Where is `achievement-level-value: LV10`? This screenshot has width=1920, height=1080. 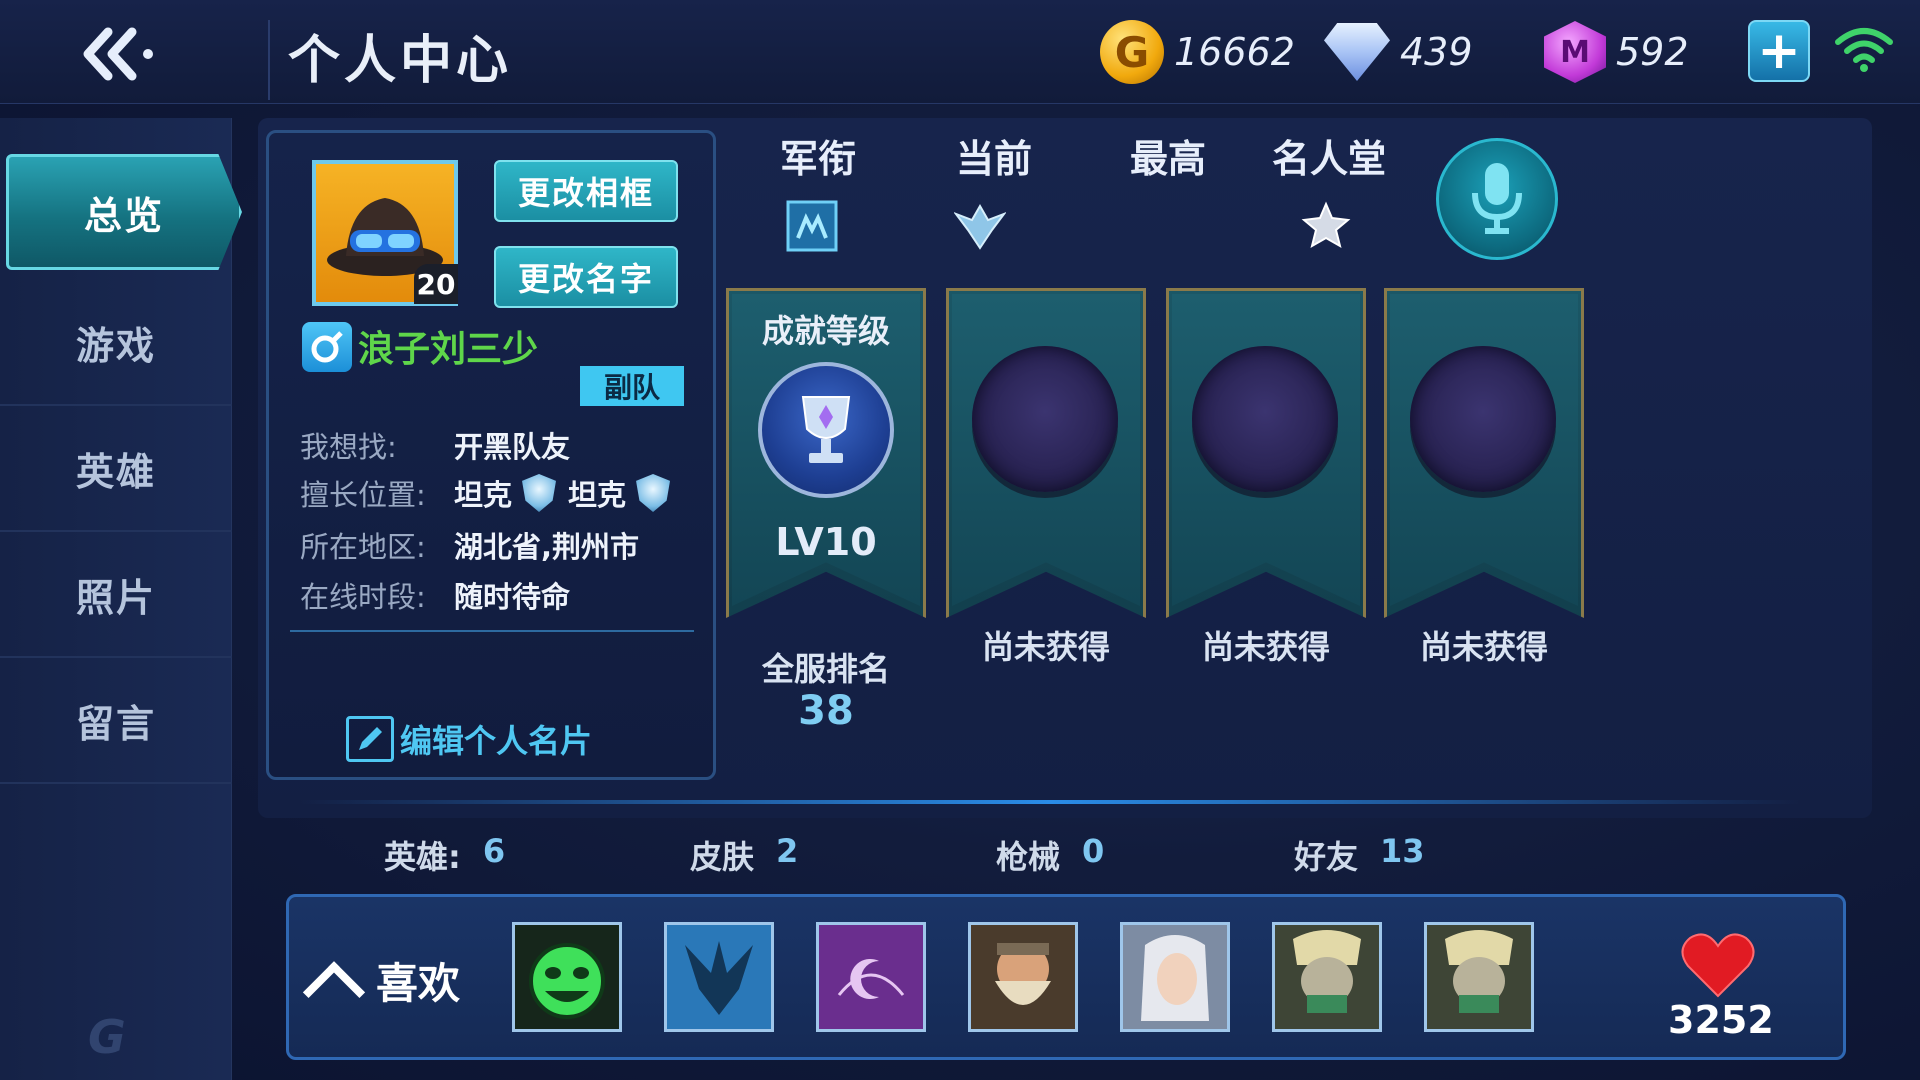
achievement-level-value: LV10 is located at coordinates (826, 542).